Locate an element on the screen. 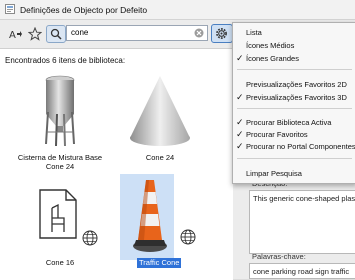  menu-item-label: Limpar Pesquisa is located at coordinates (274, 173).